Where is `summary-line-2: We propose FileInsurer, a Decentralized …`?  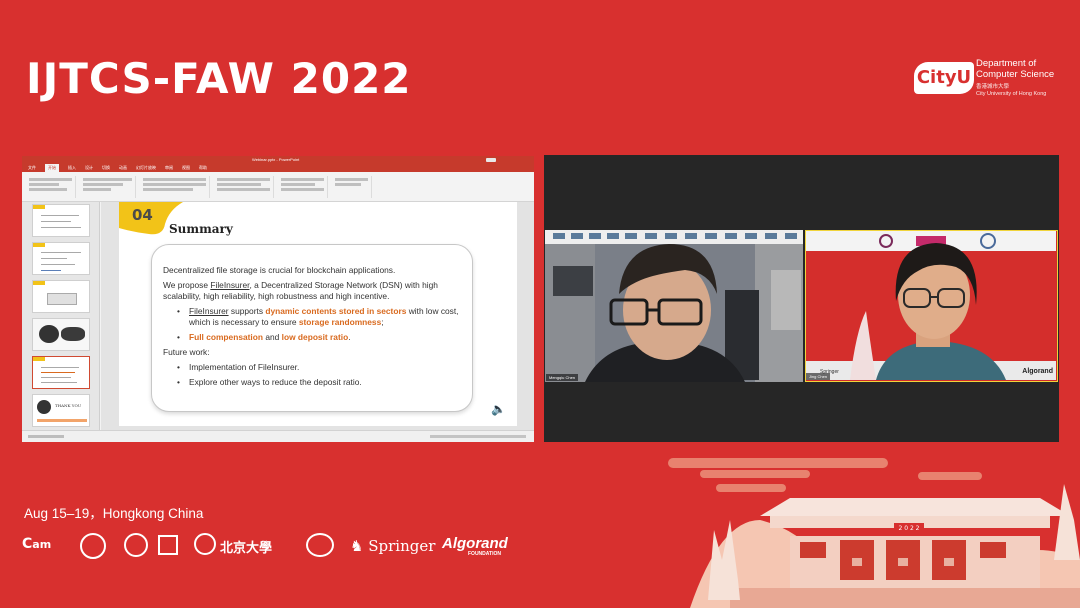 summary-line-2: We propose FileInsurer, a Decentralized … is located at coordinates (311, 291).